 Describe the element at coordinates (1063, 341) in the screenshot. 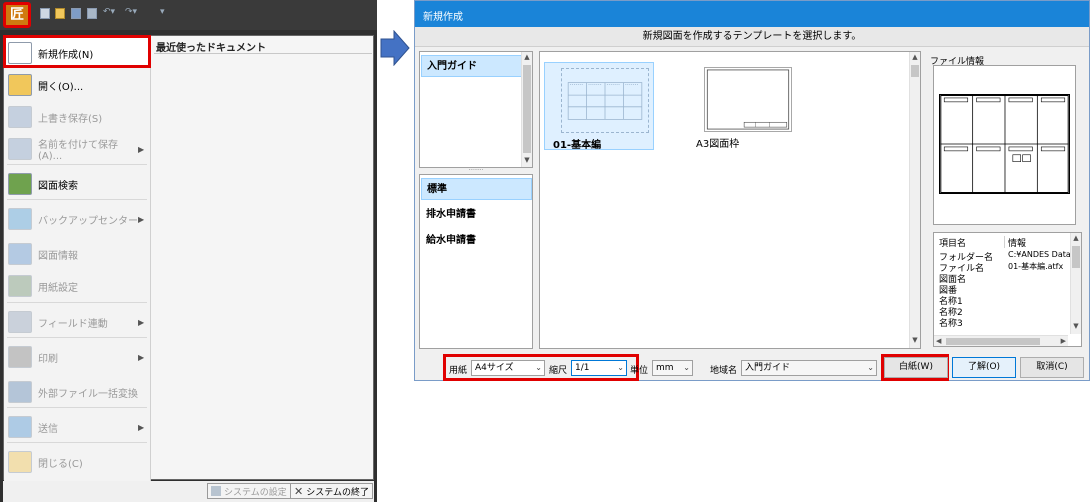

I see `scroll-right-icon: ▶` at that location.